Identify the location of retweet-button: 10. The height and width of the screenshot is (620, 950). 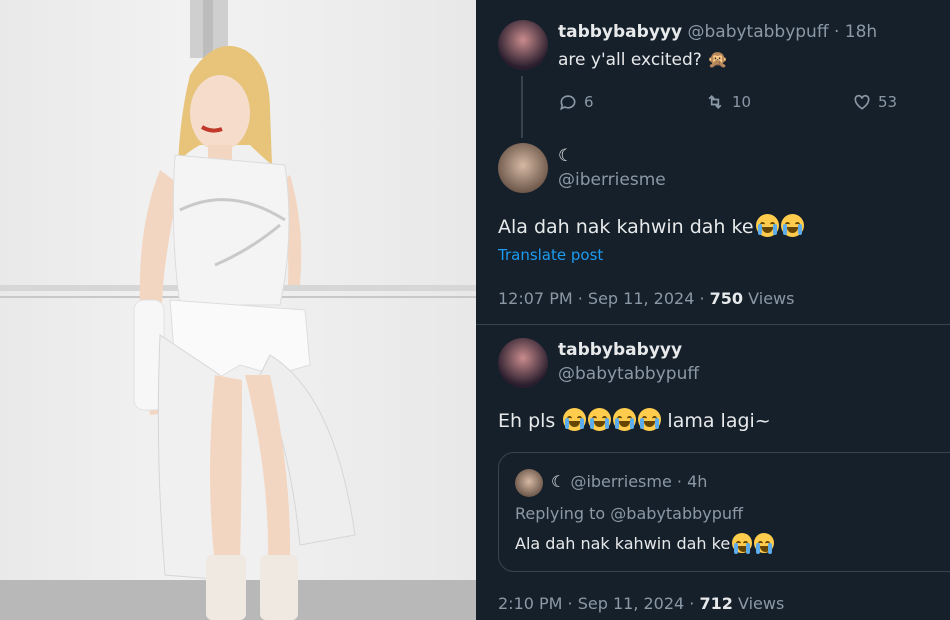
(727, 102).